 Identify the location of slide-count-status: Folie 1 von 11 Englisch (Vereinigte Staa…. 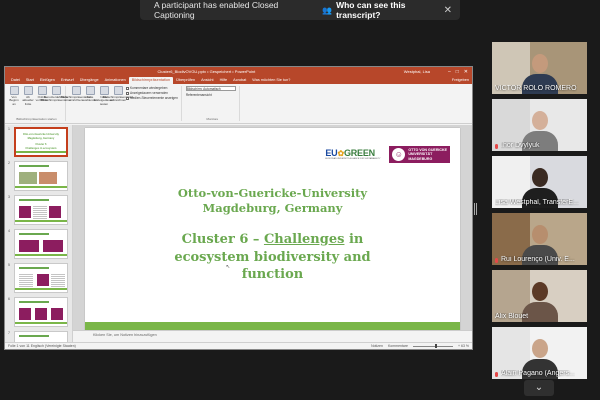
(42, 346).